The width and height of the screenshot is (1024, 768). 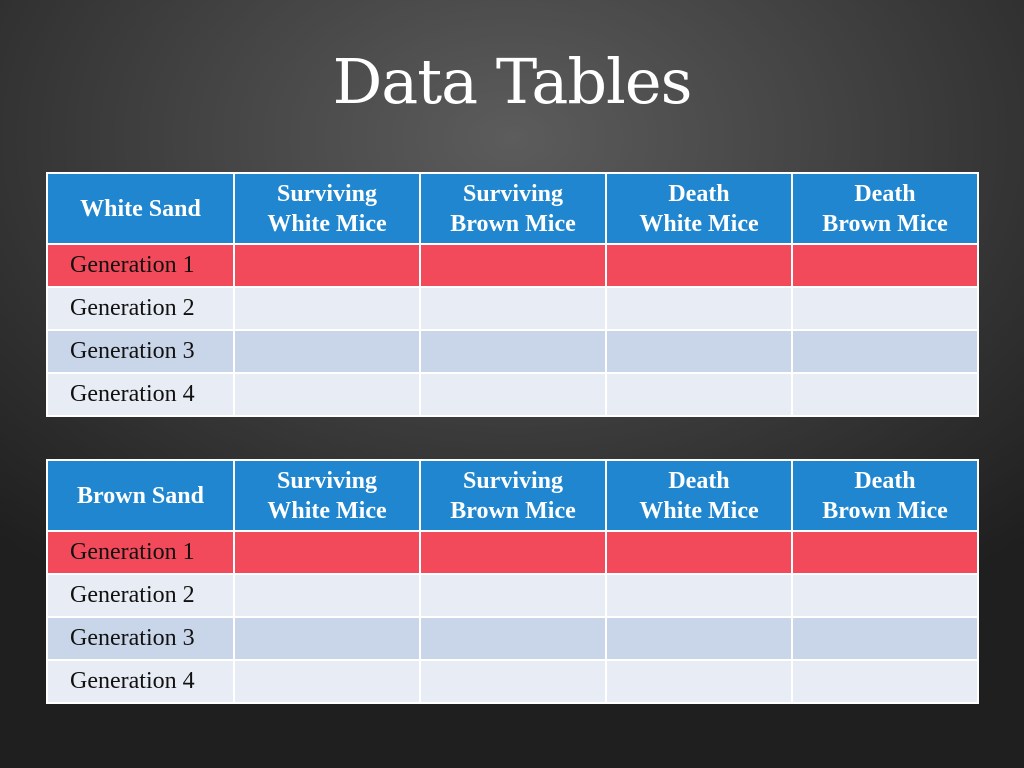 What do you see at coordinates (512, 81) in the screenshot?
I see `slide-title: Data Tables` at bounding box center [512, 81].